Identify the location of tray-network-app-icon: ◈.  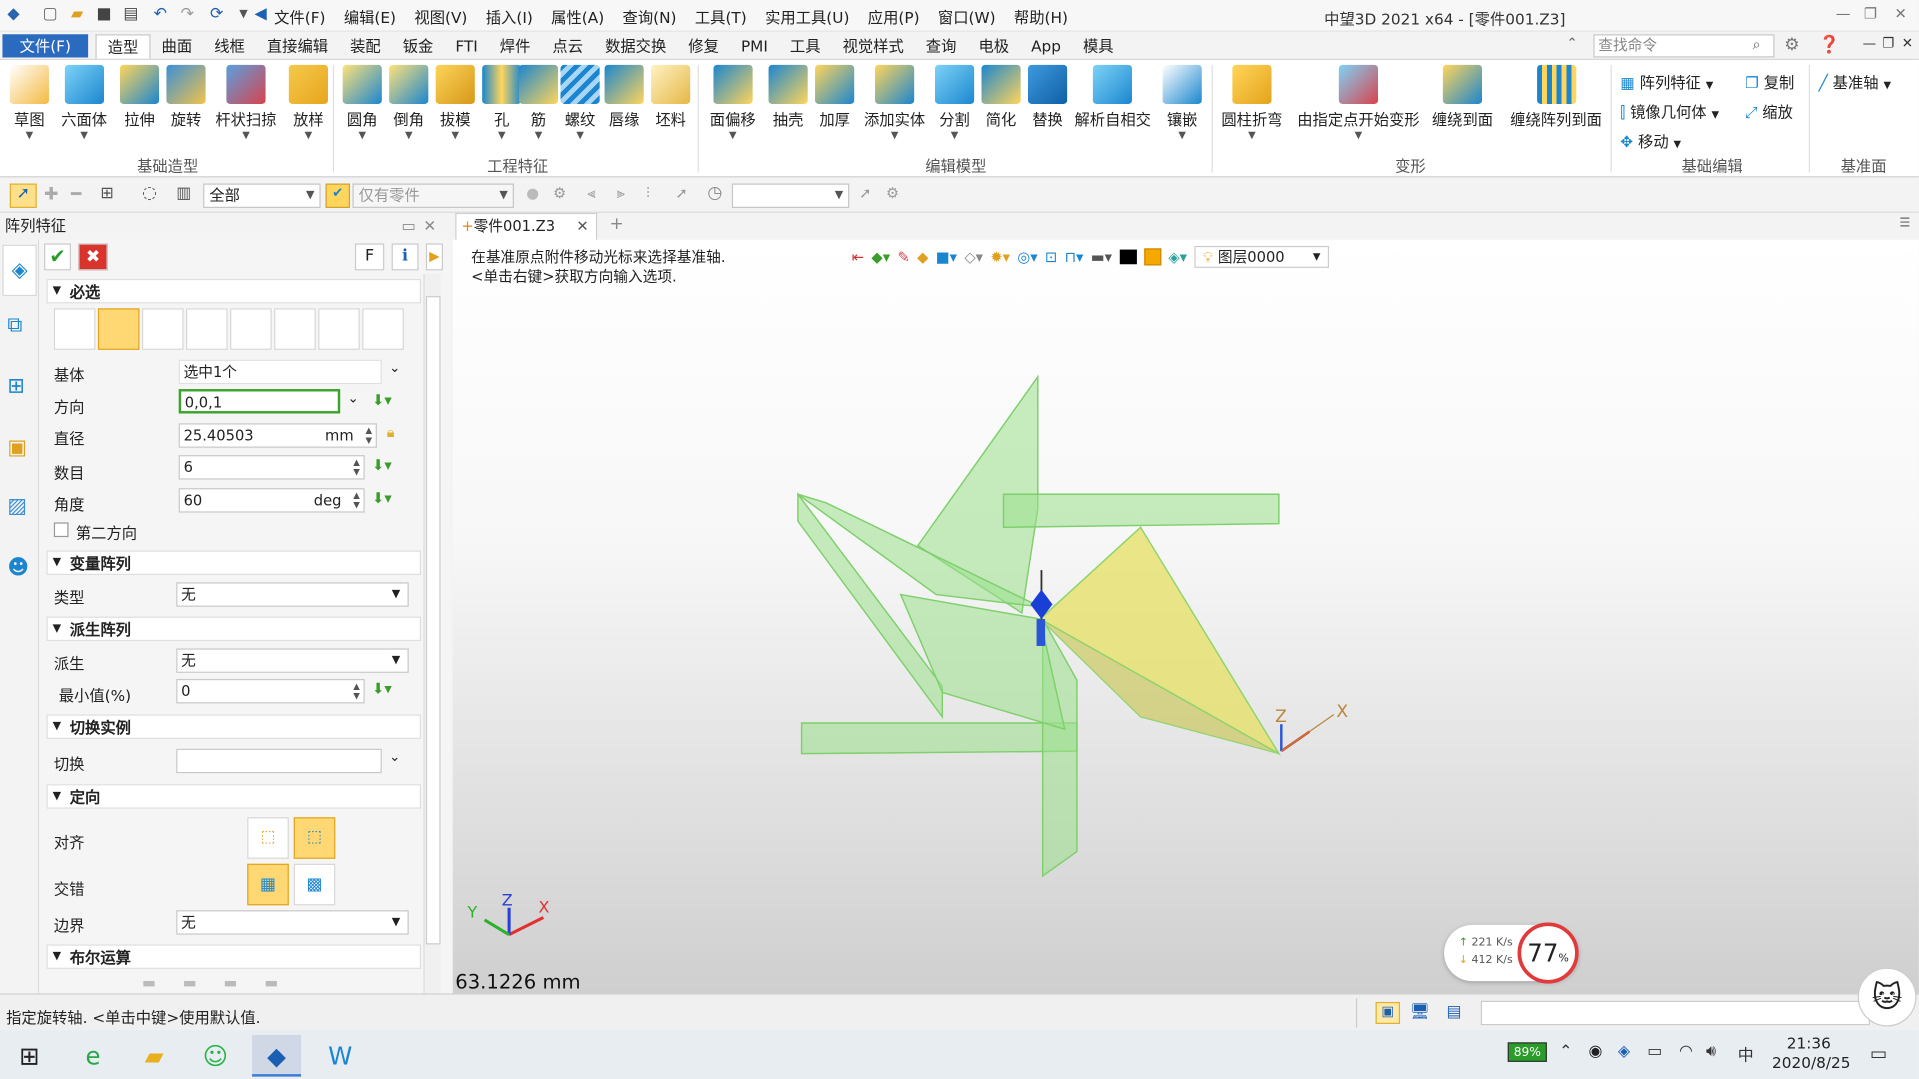
(1624, 1051).